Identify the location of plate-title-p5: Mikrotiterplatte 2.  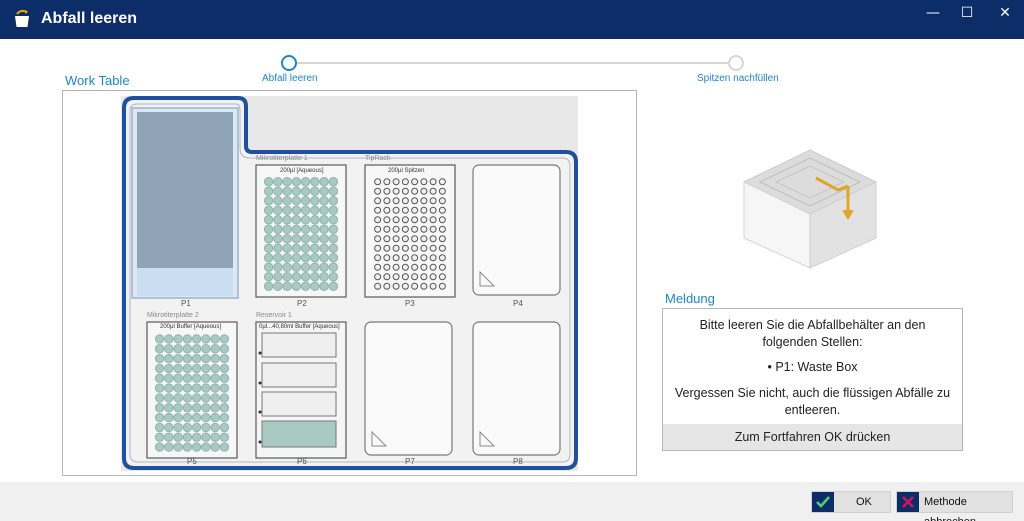
(173, 315).